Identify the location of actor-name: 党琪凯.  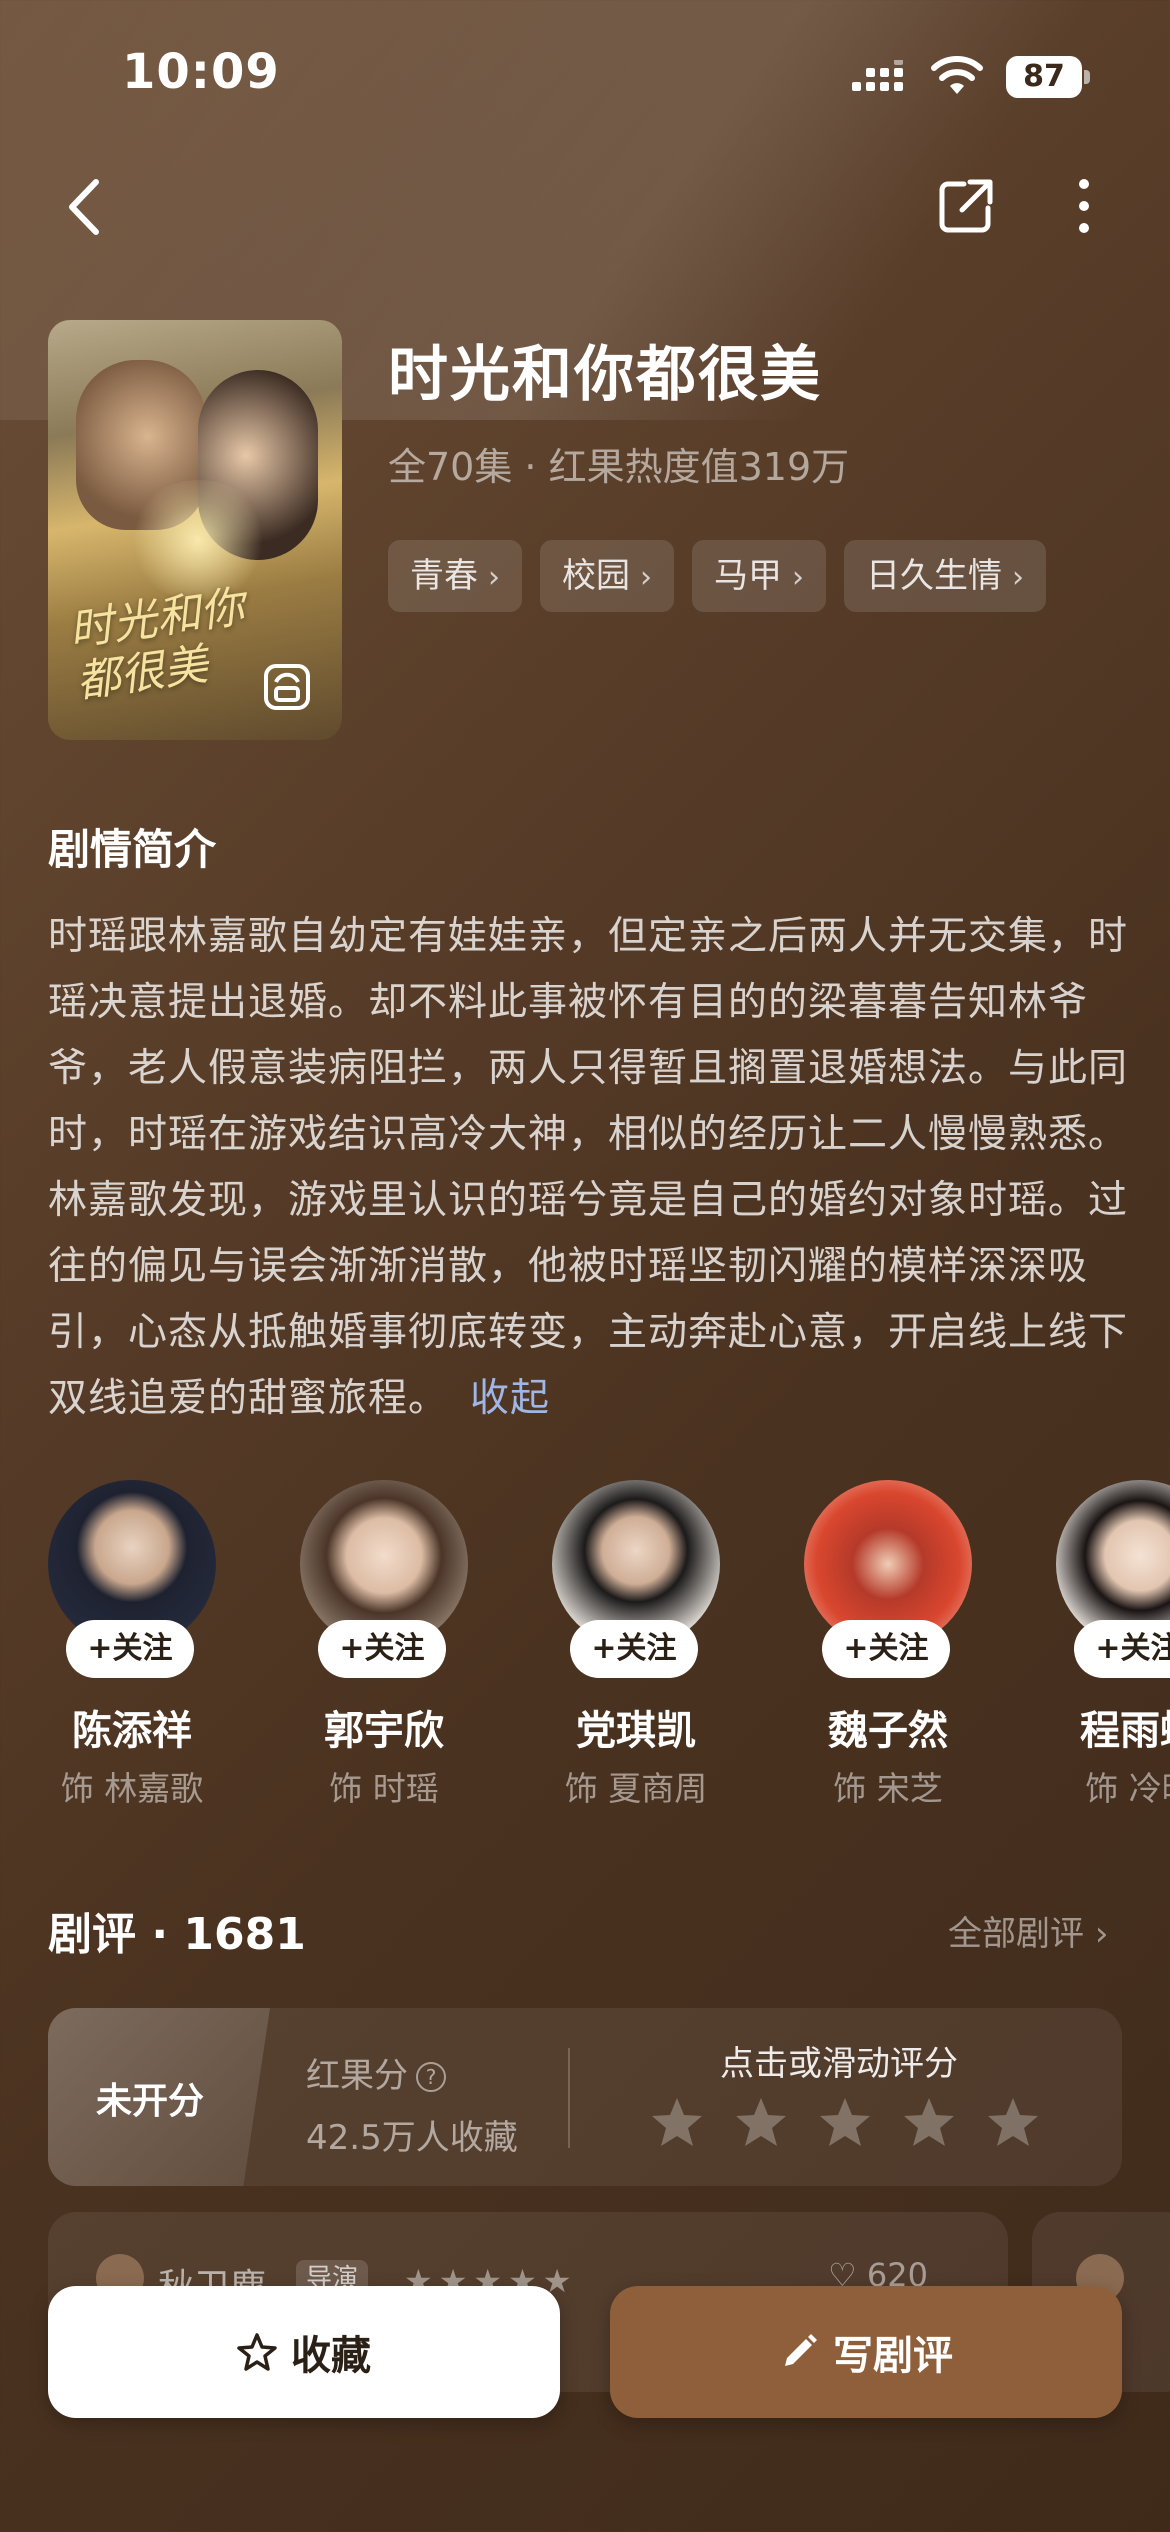
(636, 1731).